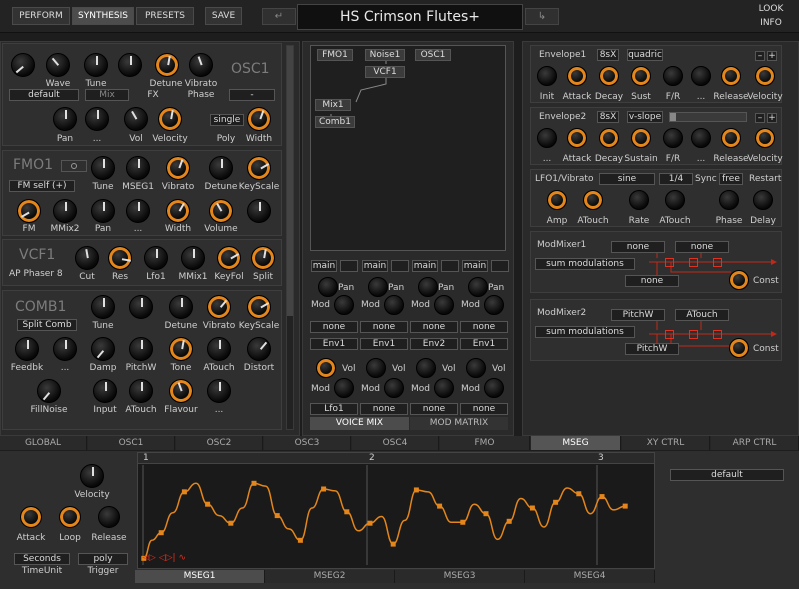  Describe the element at coordinates (181, 391) in the screenshot. I see `comb1-flavour-knob` at that location.